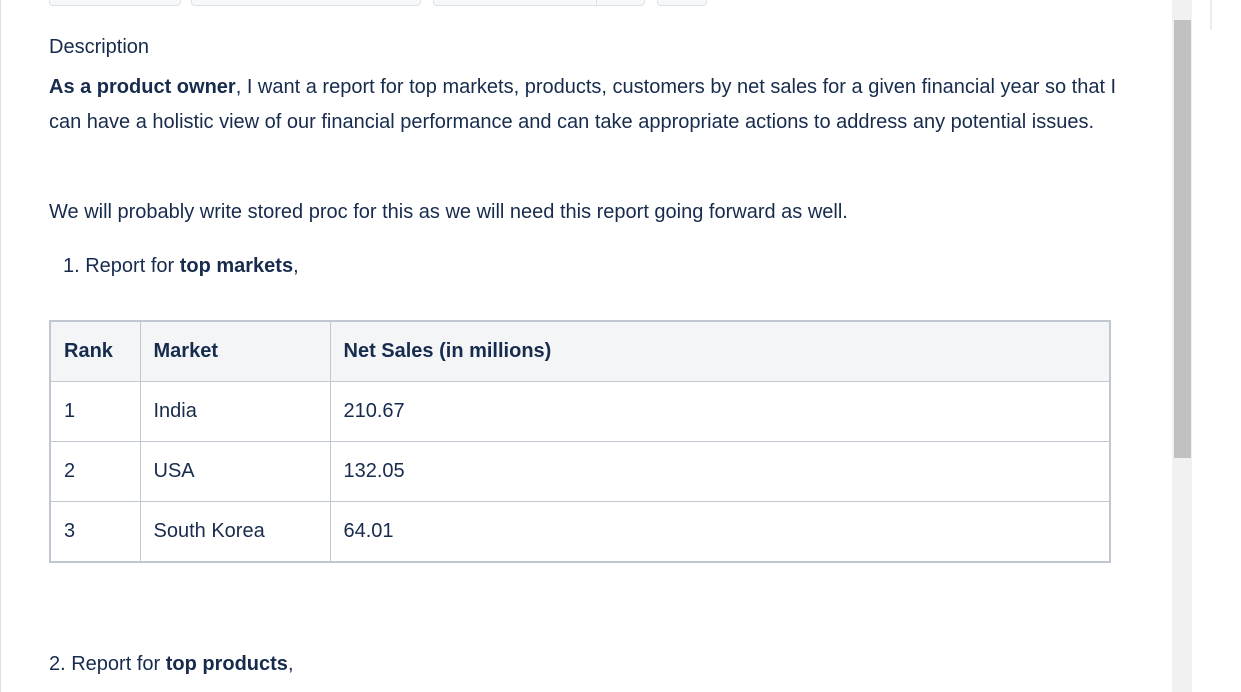 This screenshot has height=692, width=1241. What do you see at coordinates (235, 532) in the screenshot?
I see `cell-market: South Korea` at bounding box center [235, 532].